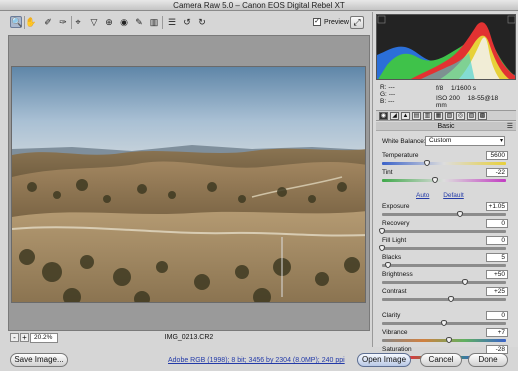 The height and width of the screenshot is (371, 518). Describe the element at coordinates (446, 262) in the screenshot. I see `blacks-slider: Blacks 5` at that location.